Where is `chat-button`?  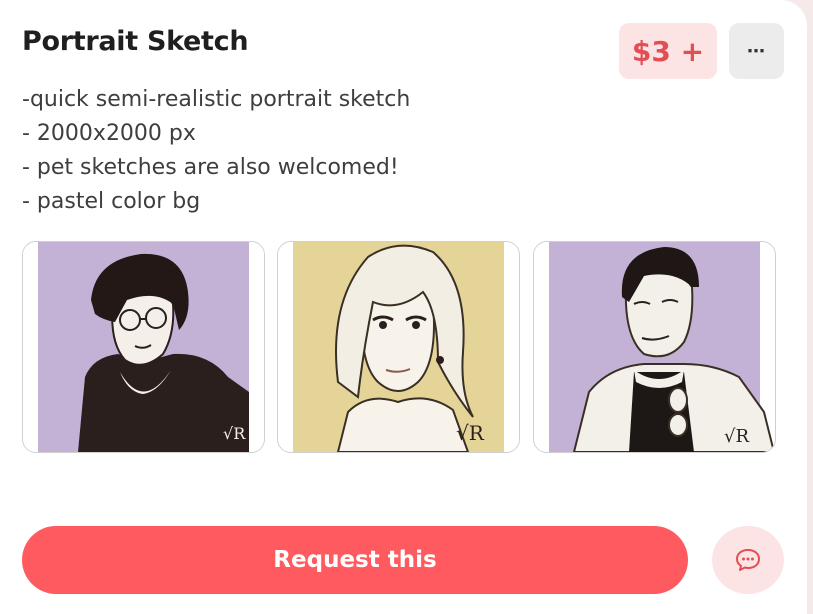
chat-button is located at coordinates (748, 560).